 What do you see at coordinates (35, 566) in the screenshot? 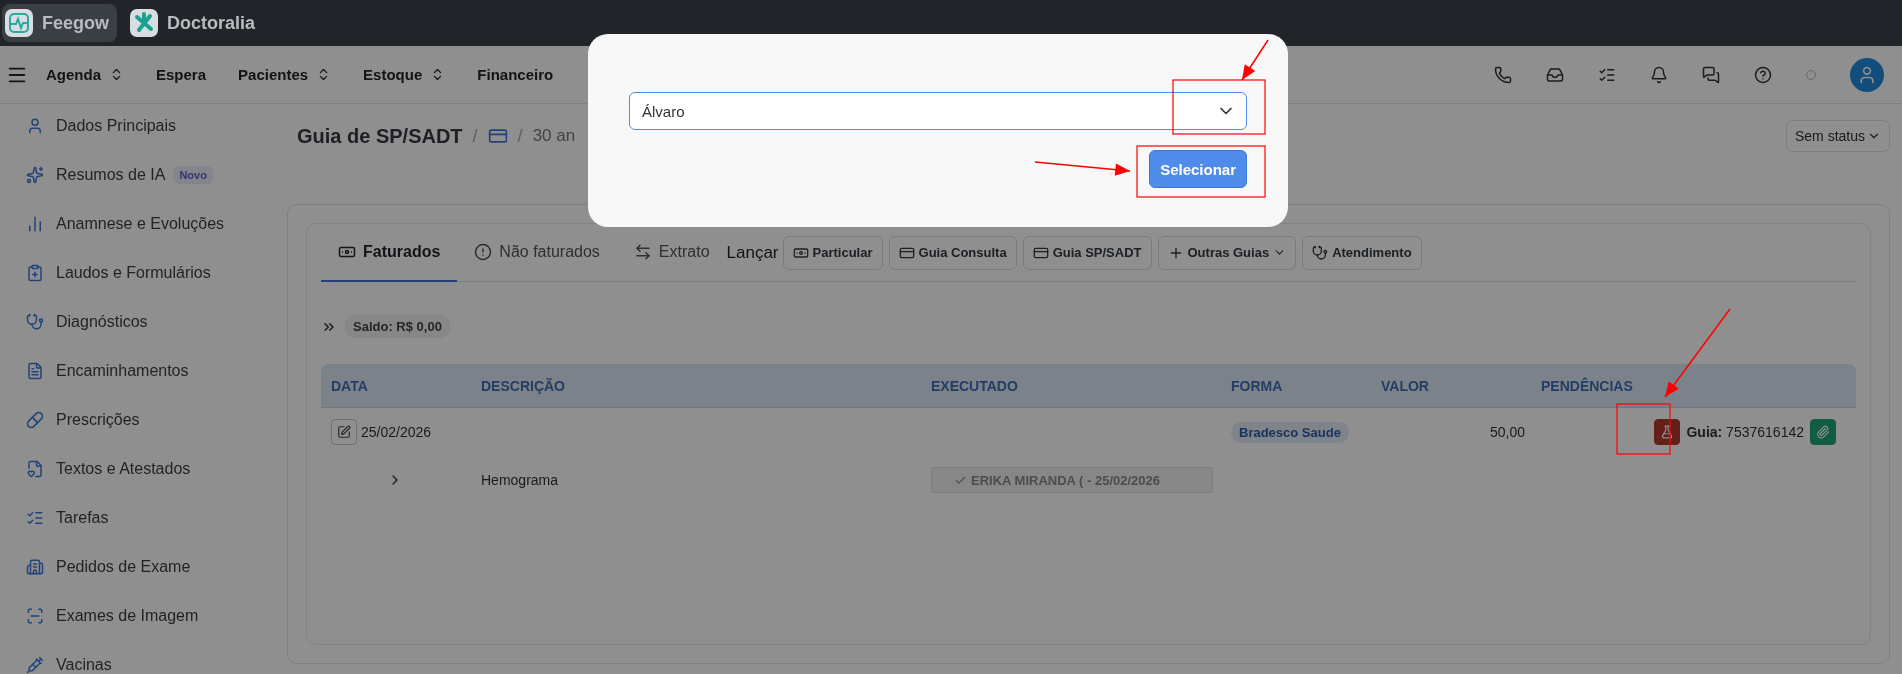
I see `building-icon` at bounding box center [35, 566].